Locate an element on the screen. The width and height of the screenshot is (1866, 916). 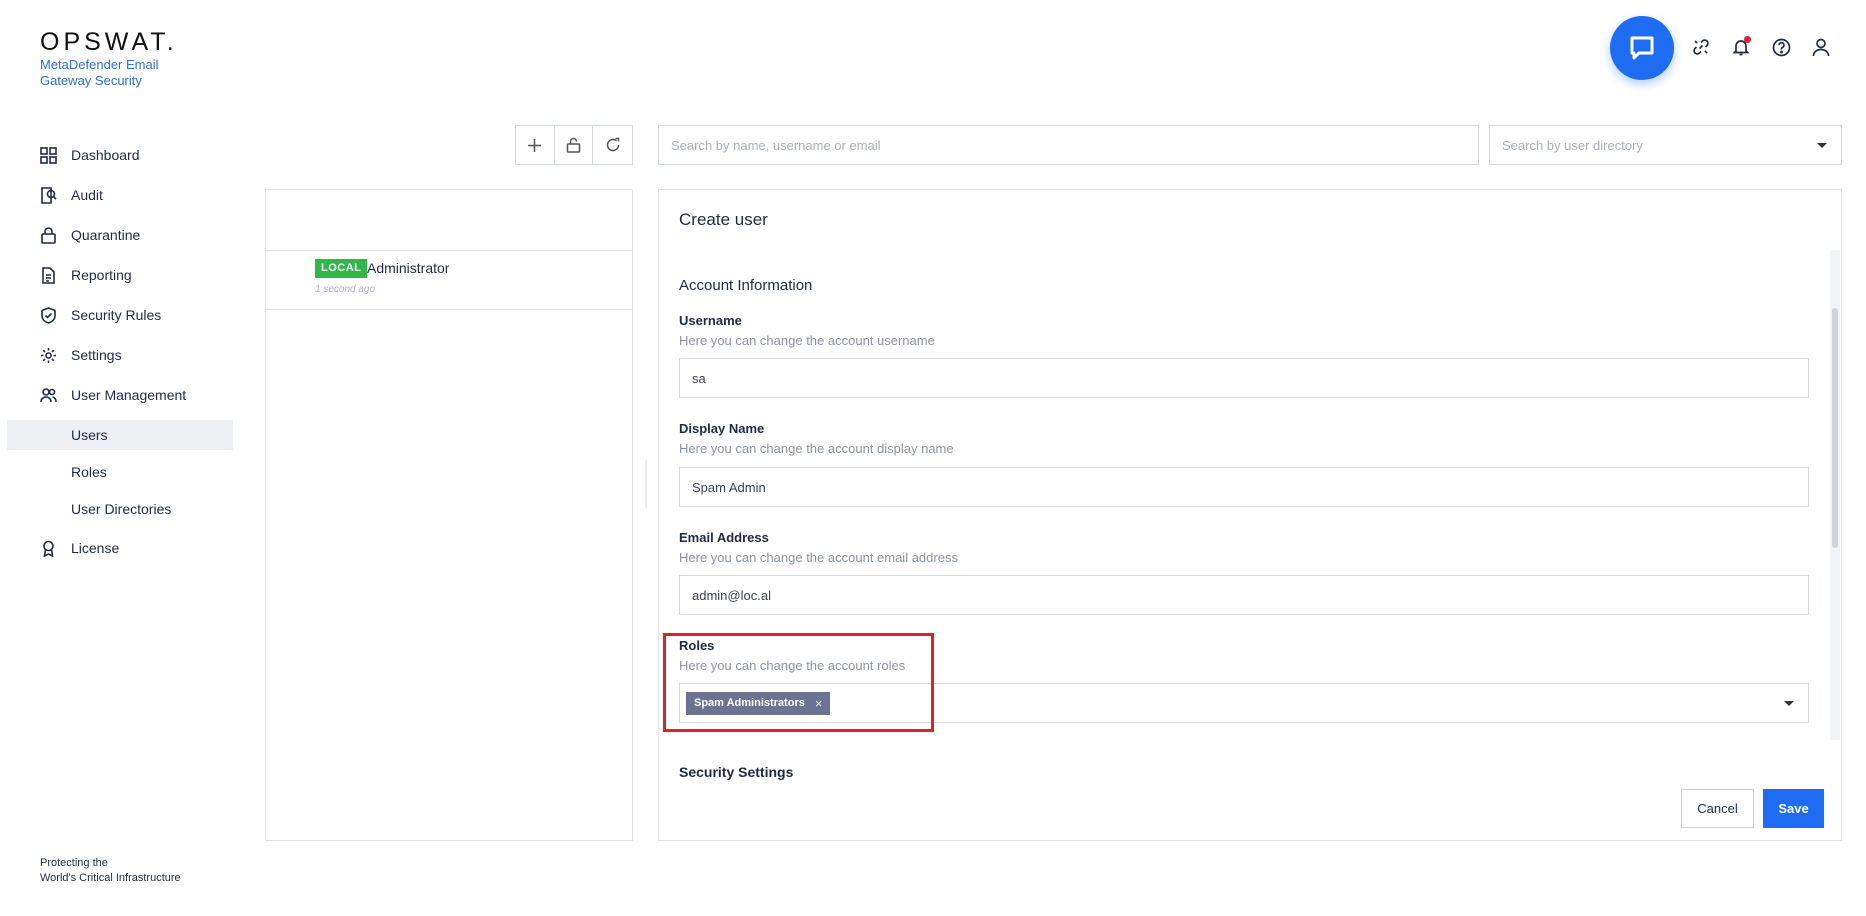
footer-line: Protecting the is located at coordinates (74, 863).